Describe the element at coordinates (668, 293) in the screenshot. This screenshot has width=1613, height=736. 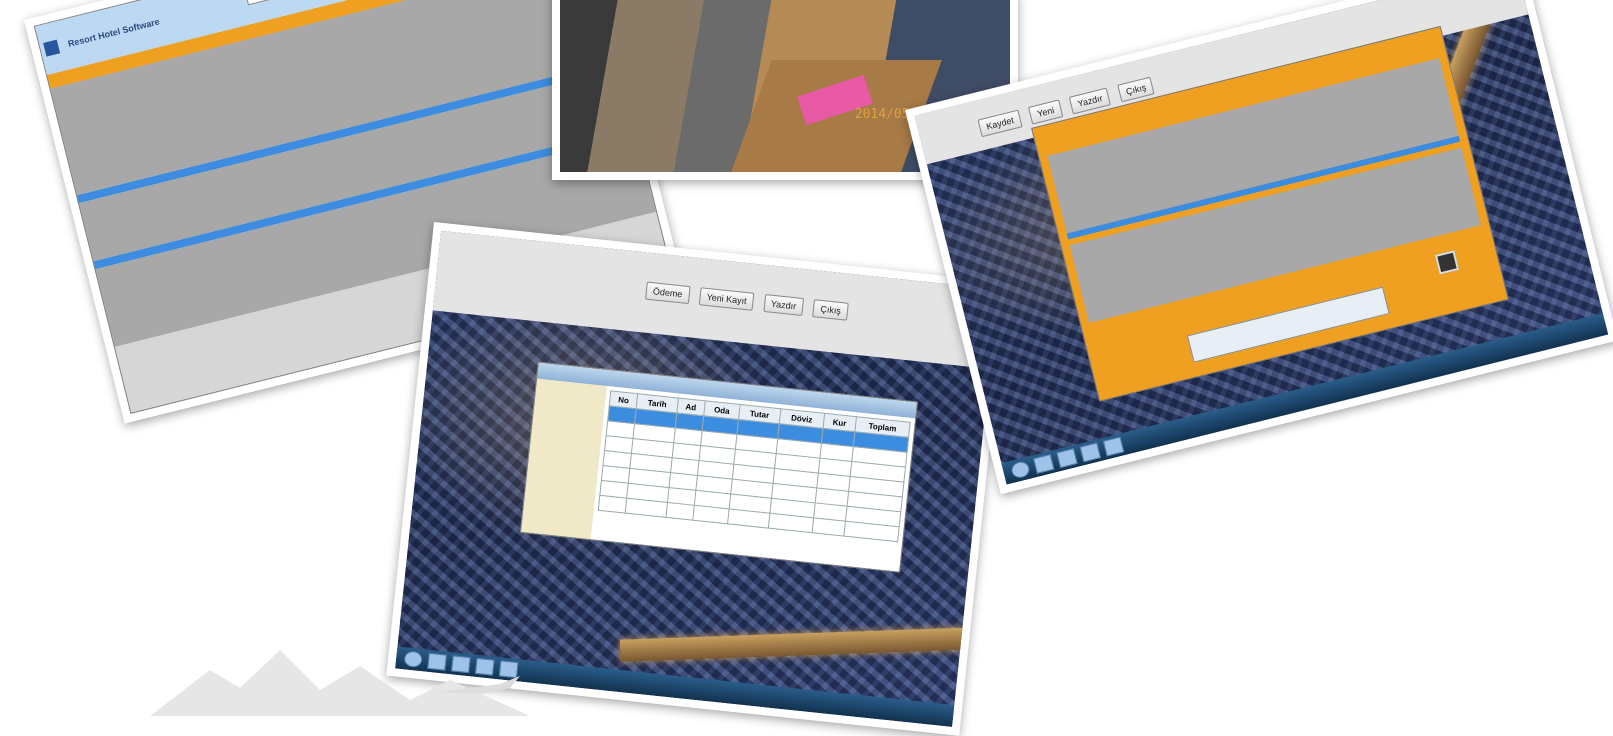
I see `payment-button: Ödeme` at that location.